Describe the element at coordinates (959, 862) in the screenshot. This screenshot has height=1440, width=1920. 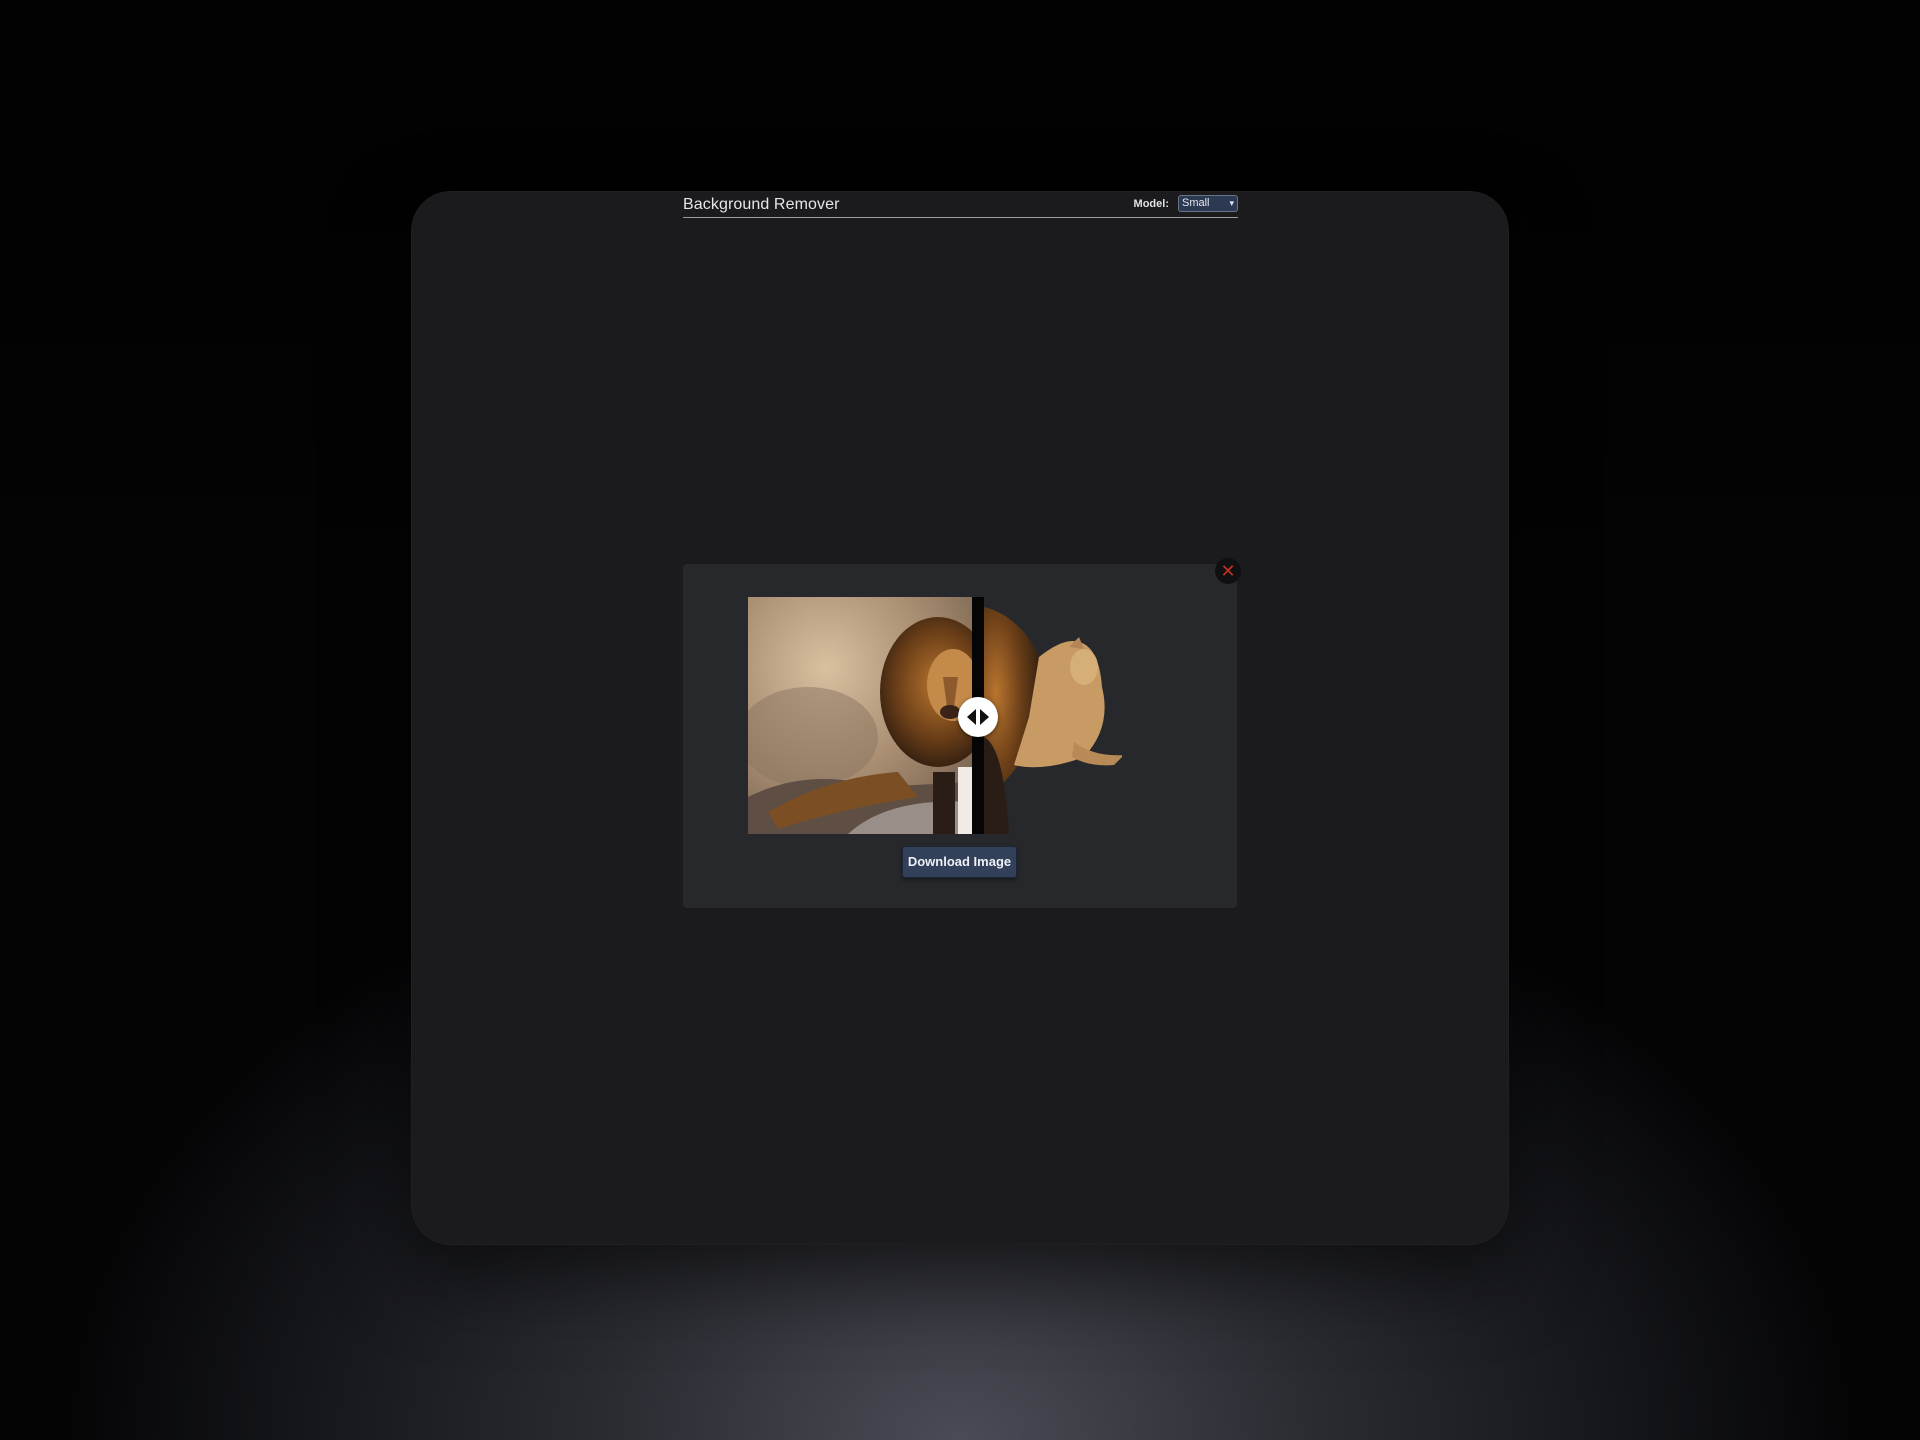
I see `download-image-button: Download Image` at that location.